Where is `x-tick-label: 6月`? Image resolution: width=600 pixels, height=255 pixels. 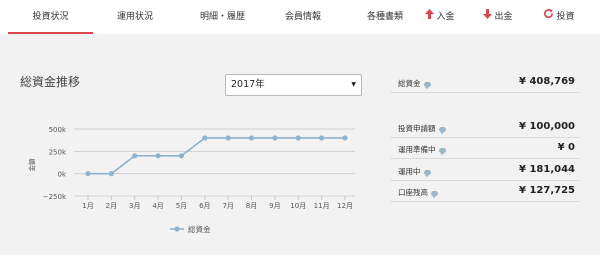
x-tick-label: 6月 is located at coordinates (204, 206).